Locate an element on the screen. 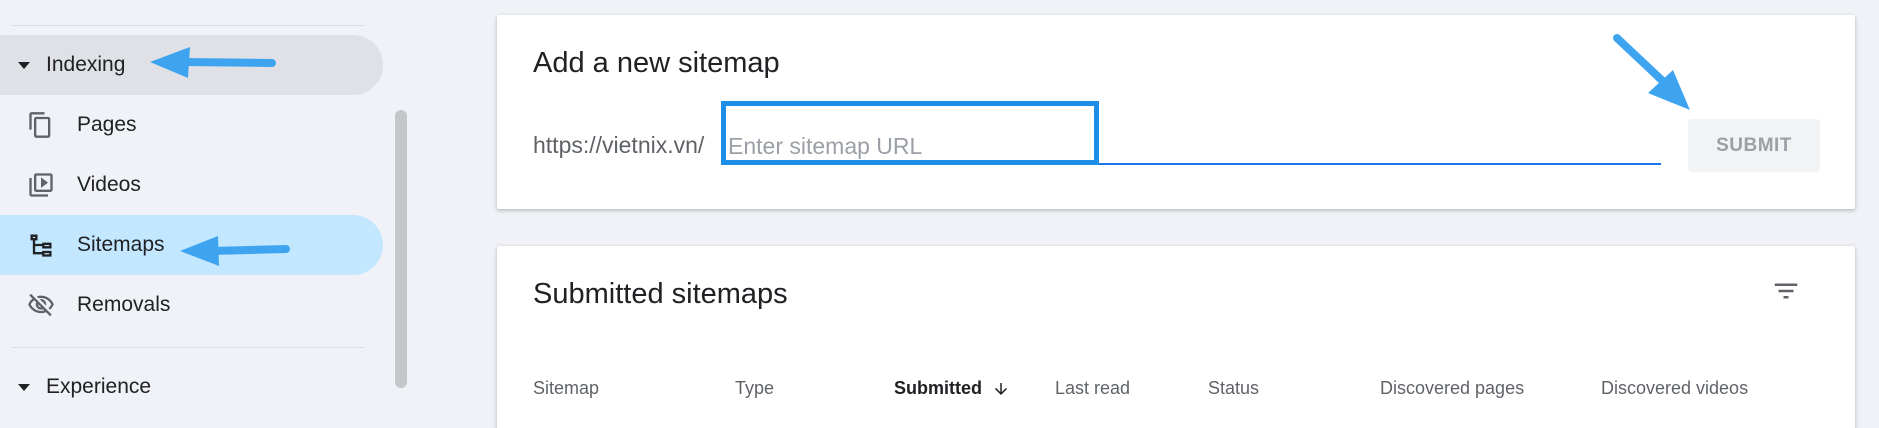 This screenshot has width=1879, height=428. column-header-label: Last read is located at coordinates (1093, 388).